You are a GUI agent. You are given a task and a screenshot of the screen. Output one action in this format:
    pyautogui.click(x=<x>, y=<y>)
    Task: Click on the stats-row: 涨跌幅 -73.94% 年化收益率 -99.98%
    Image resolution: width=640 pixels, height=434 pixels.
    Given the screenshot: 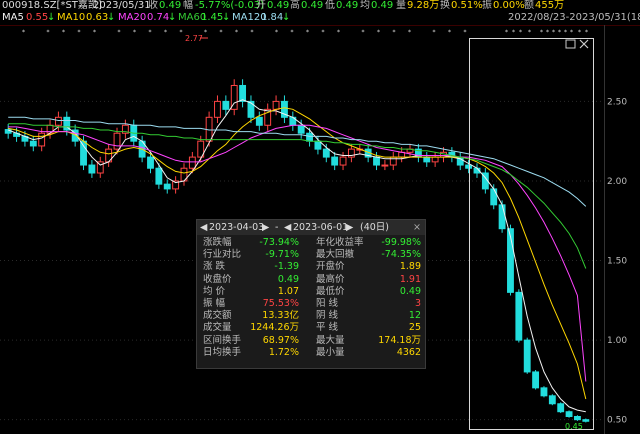 What is the action you would take?
    pyautogui.click(x=312, y=243)
    